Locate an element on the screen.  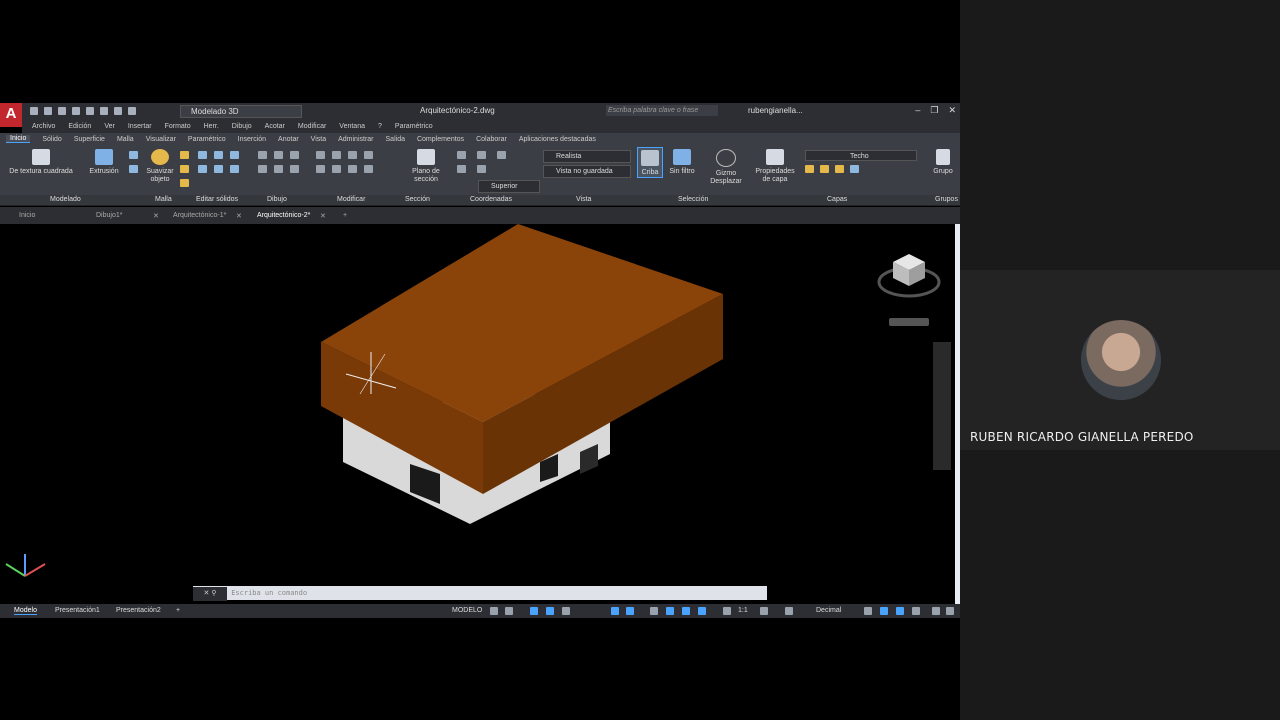
mesh-icon is located at coordinates (184, 155).